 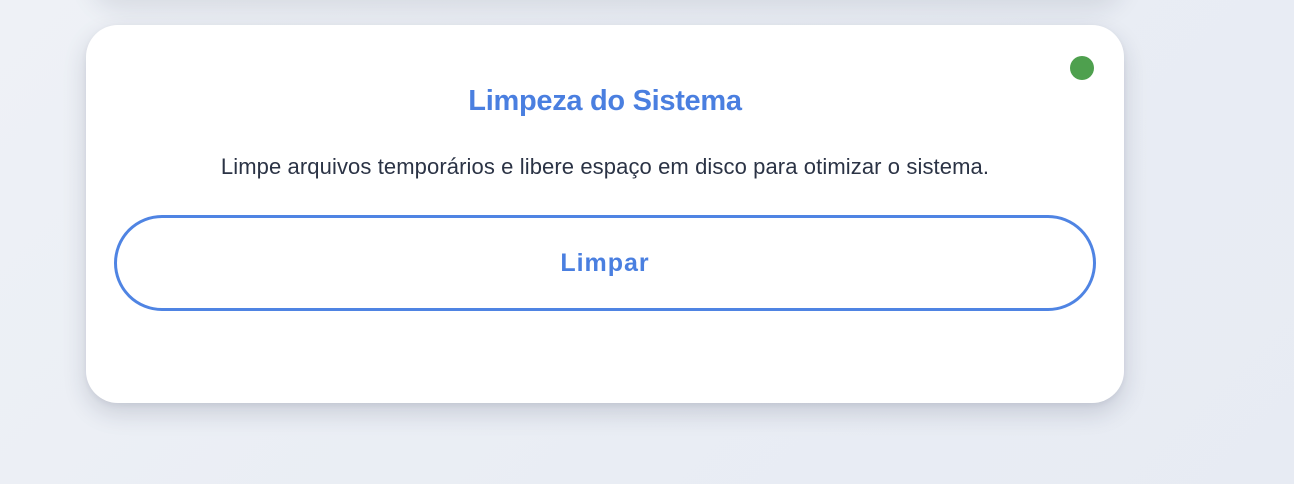 I want to click on card-title: Limpeza do Sistema, so click(x=605, y=101).